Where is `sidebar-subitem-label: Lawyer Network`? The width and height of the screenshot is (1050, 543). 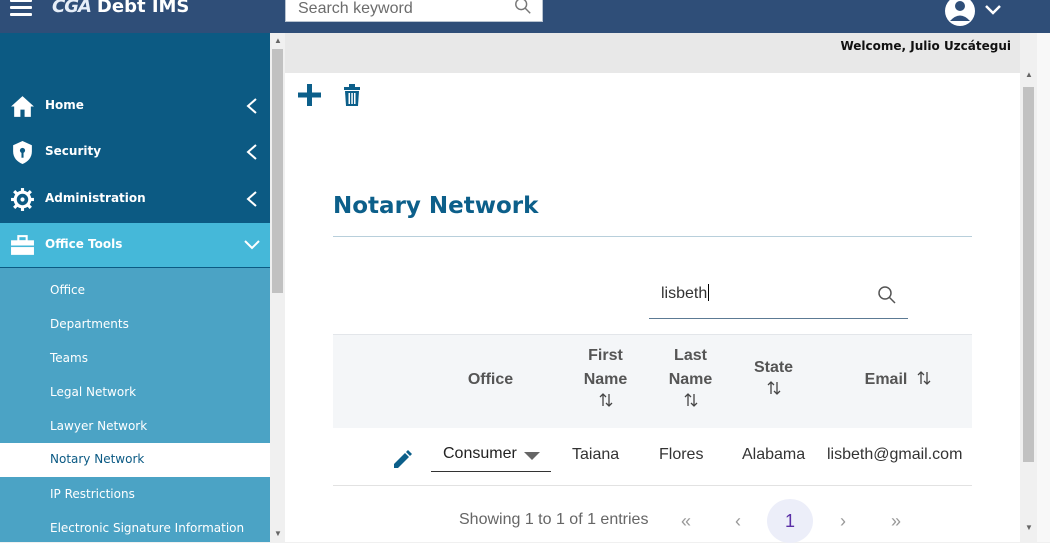
sidebar-subitem-label: Lawyer Network is located at coordinates (99, 426).